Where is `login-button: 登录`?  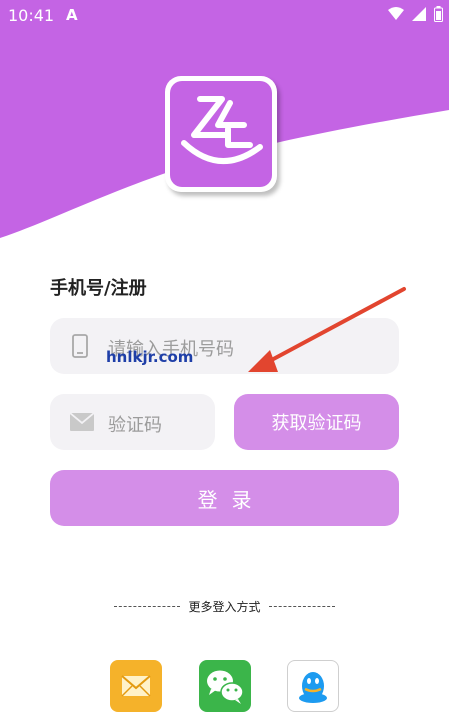 login-button: 登录 is located at coordinates (224, 498).